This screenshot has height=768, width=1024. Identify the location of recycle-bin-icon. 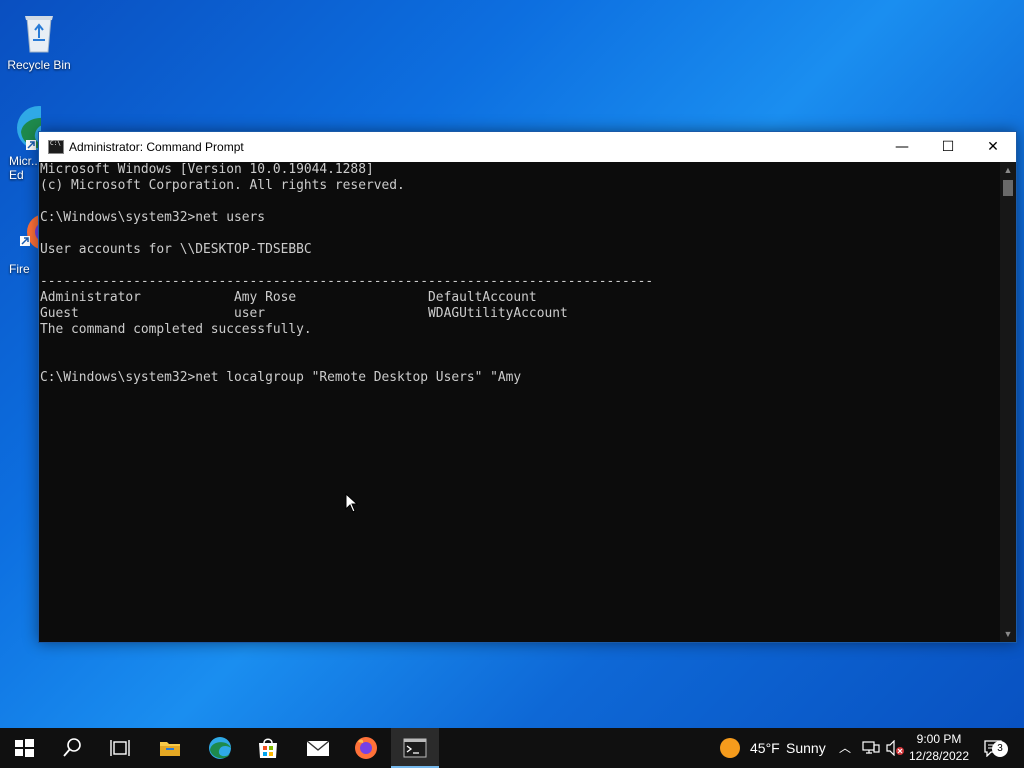
(39, 32).